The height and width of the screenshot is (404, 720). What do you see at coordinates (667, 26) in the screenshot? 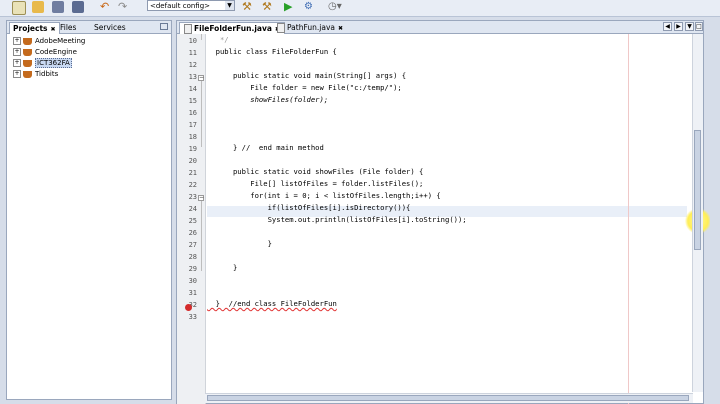
I see `scroll-tabs-left-button: ◀` at bounding box center [667, 26].